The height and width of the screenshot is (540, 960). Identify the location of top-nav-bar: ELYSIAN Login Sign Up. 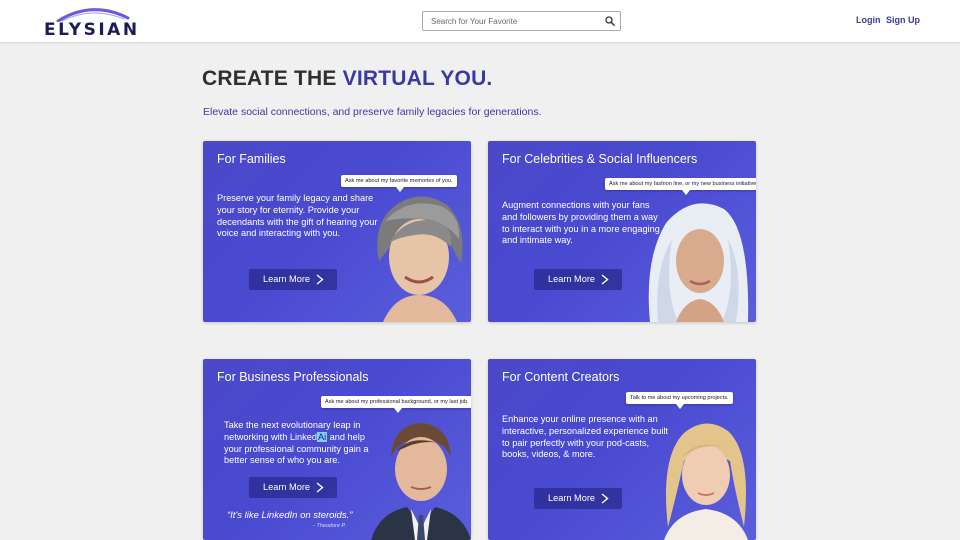
(480, 21).